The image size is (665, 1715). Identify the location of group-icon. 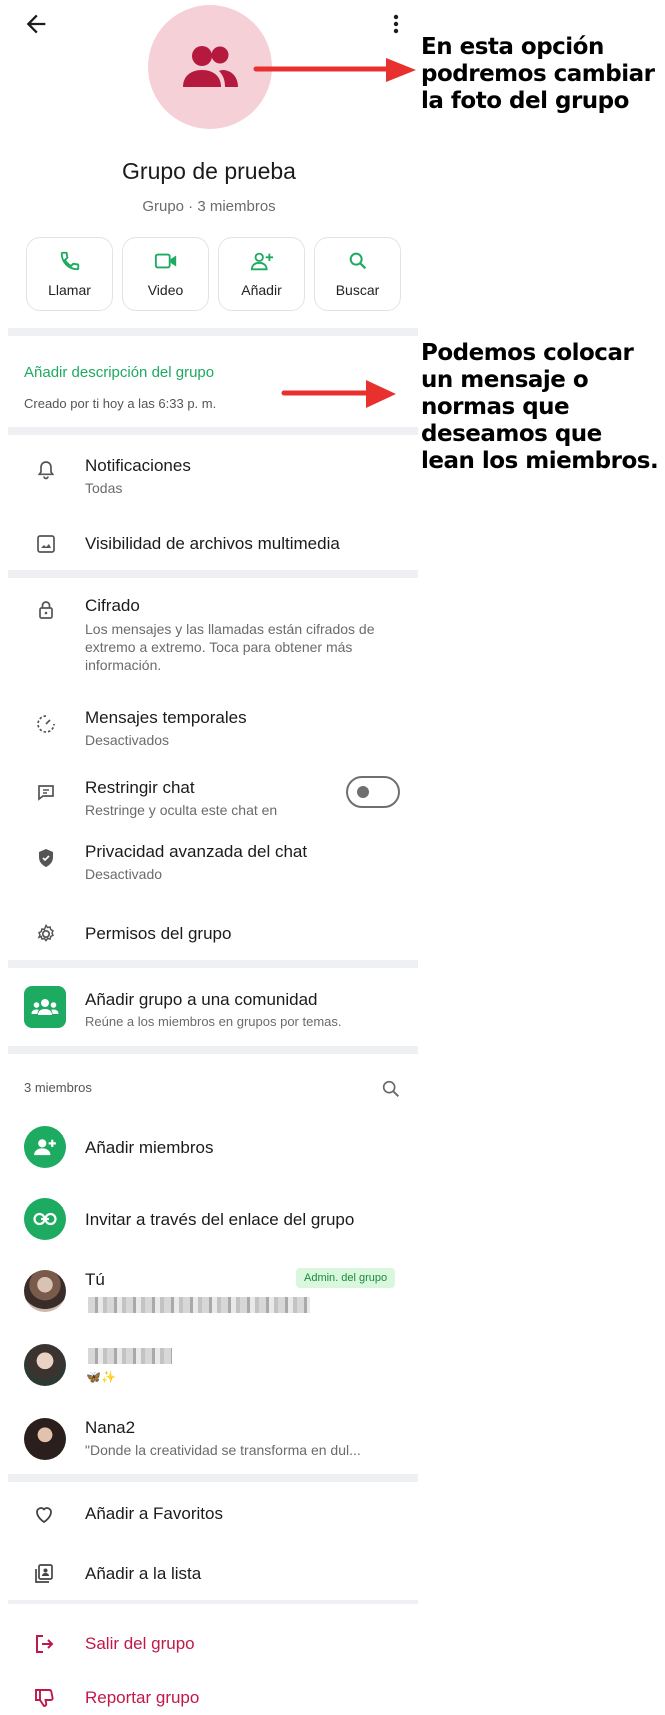
(210, 66).